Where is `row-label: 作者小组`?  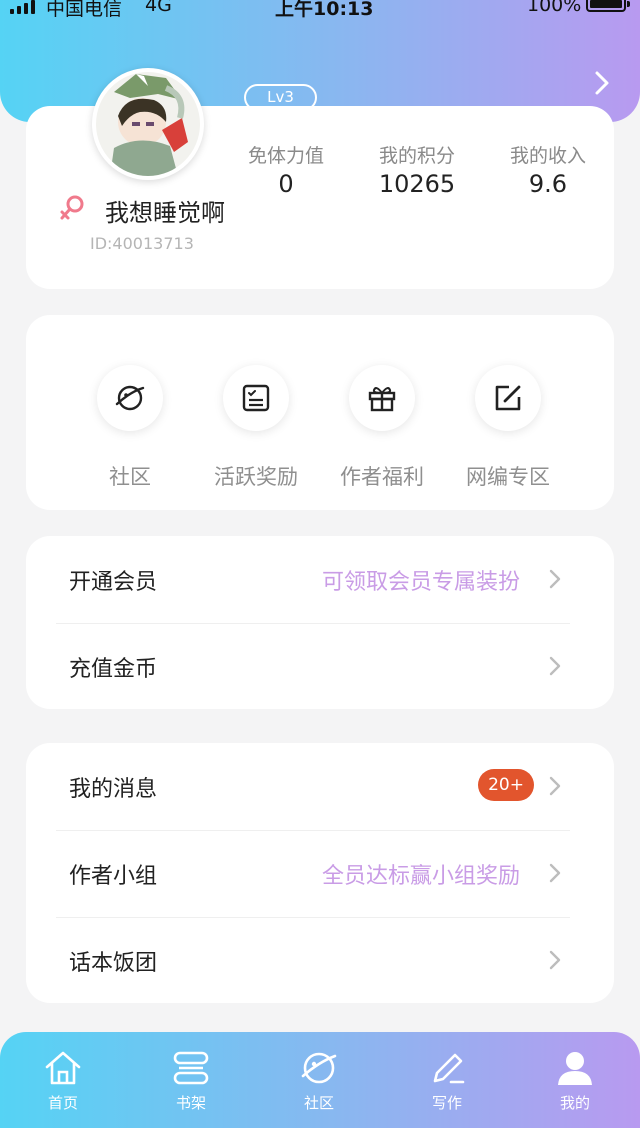 row-label: 作者小组 is located at coordinates (113, 876).